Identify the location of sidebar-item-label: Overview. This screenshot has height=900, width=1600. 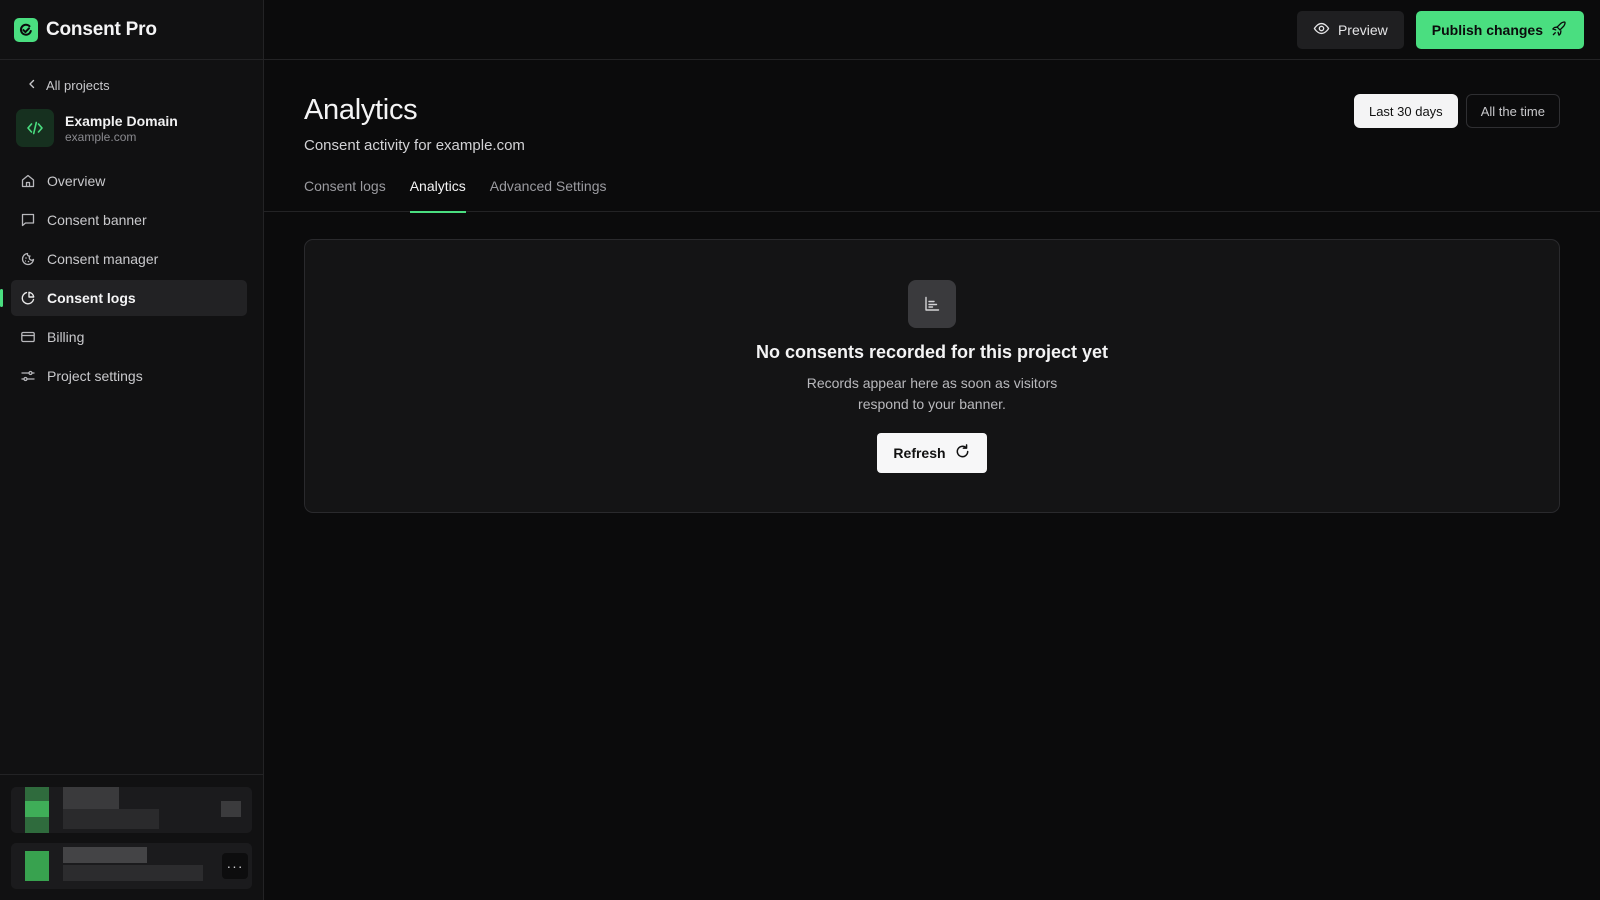
(76, 181).